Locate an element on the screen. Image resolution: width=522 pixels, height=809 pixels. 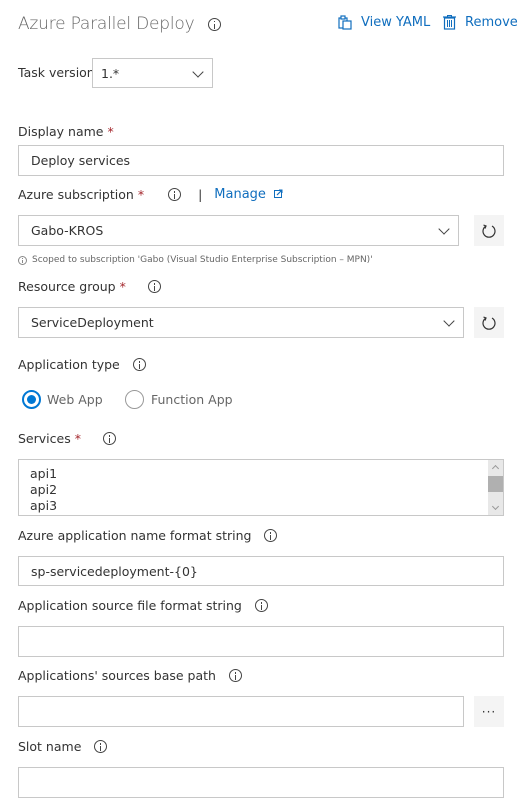
app-name-format-input: sp-servicedeployment-{0} is located at coordinates (261, 571).